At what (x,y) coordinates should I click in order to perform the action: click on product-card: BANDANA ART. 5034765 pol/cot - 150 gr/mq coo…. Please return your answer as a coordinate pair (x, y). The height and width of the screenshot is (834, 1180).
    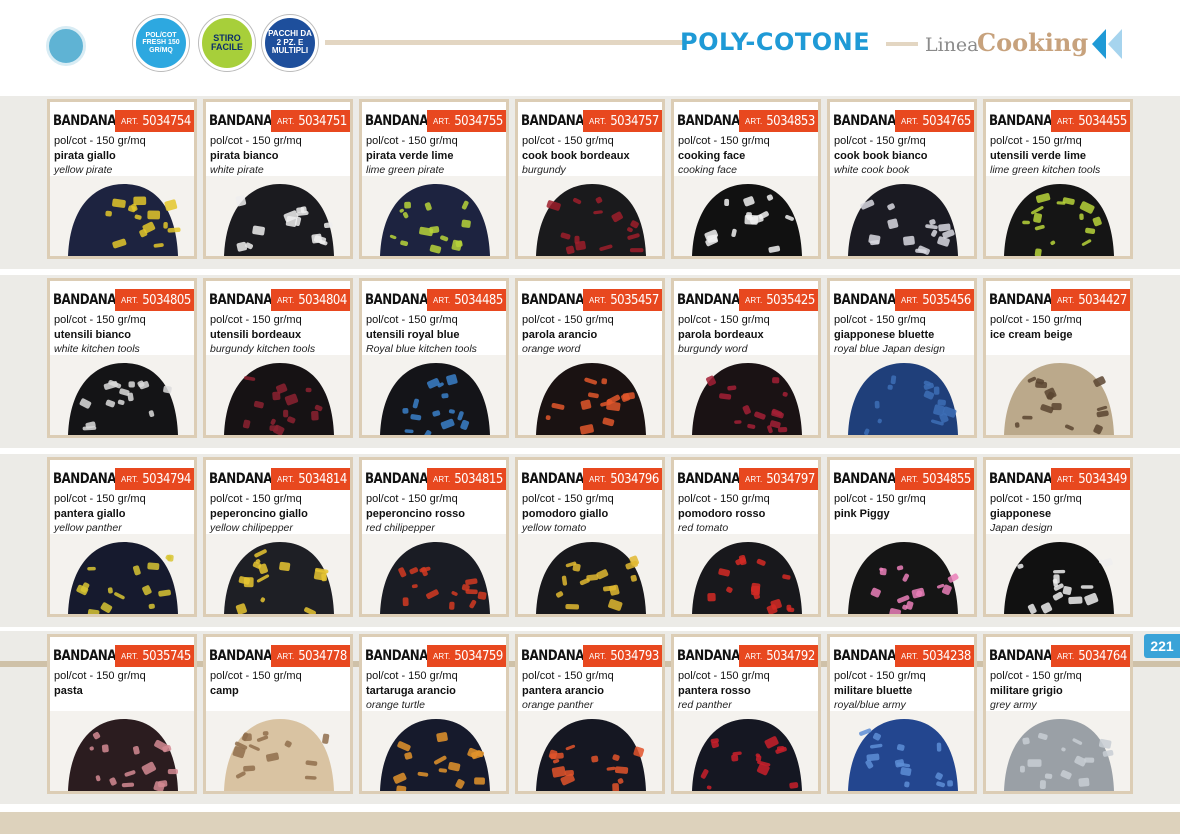
    Looking at the image, I should click on (902, 179).